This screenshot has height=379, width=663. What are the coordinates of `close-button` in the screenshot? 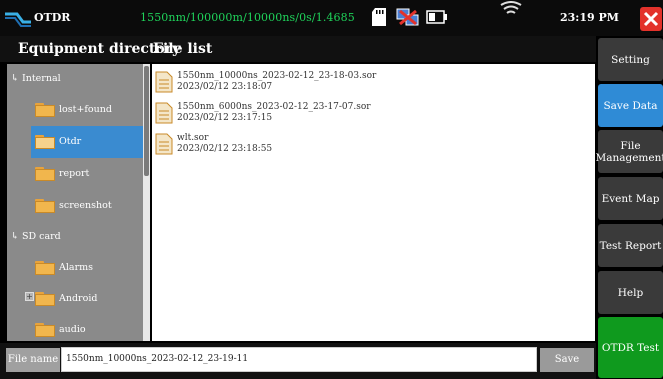 It's located at (651, 19).